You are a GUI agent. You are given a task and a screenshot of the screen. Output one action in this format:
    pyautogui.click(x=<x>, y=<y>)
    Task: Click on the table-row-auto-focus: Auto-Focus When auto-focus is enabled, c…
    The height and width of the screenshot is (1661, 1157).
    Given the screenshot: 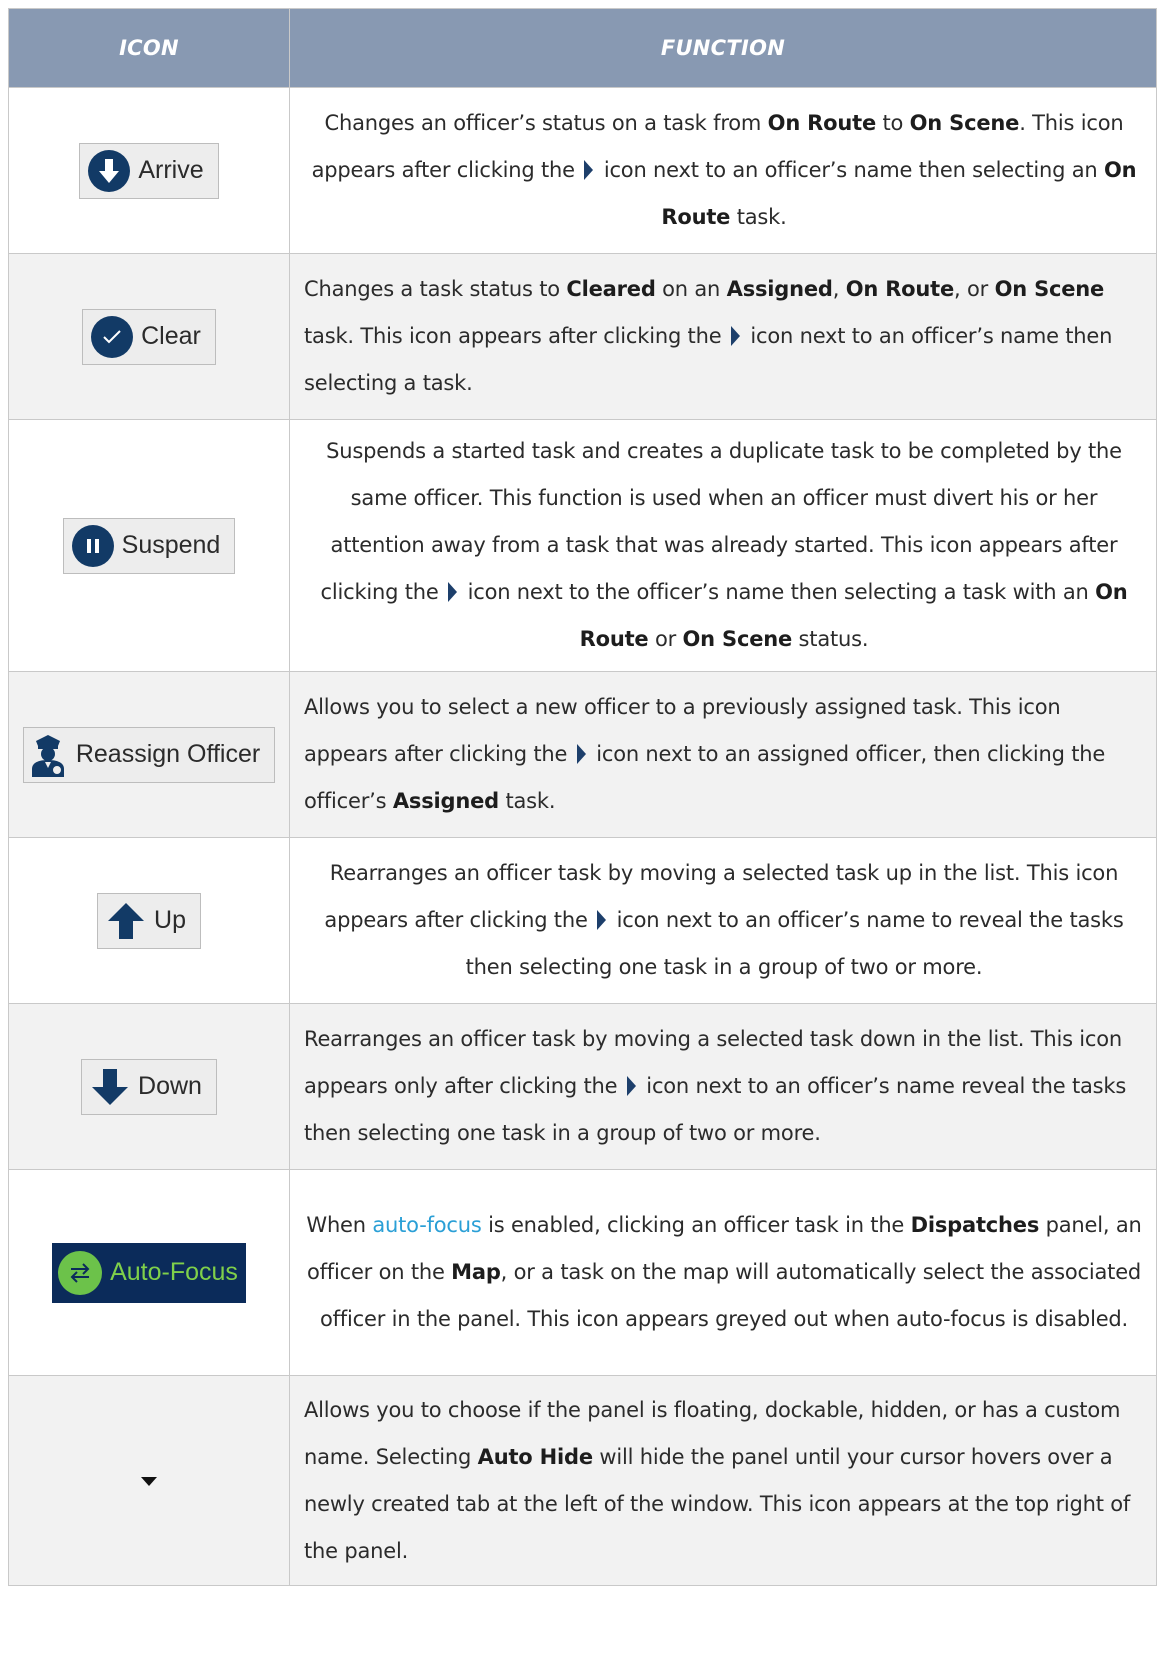 What is the action you would take?
    pyautogui.click(x=582, y=1272)
    